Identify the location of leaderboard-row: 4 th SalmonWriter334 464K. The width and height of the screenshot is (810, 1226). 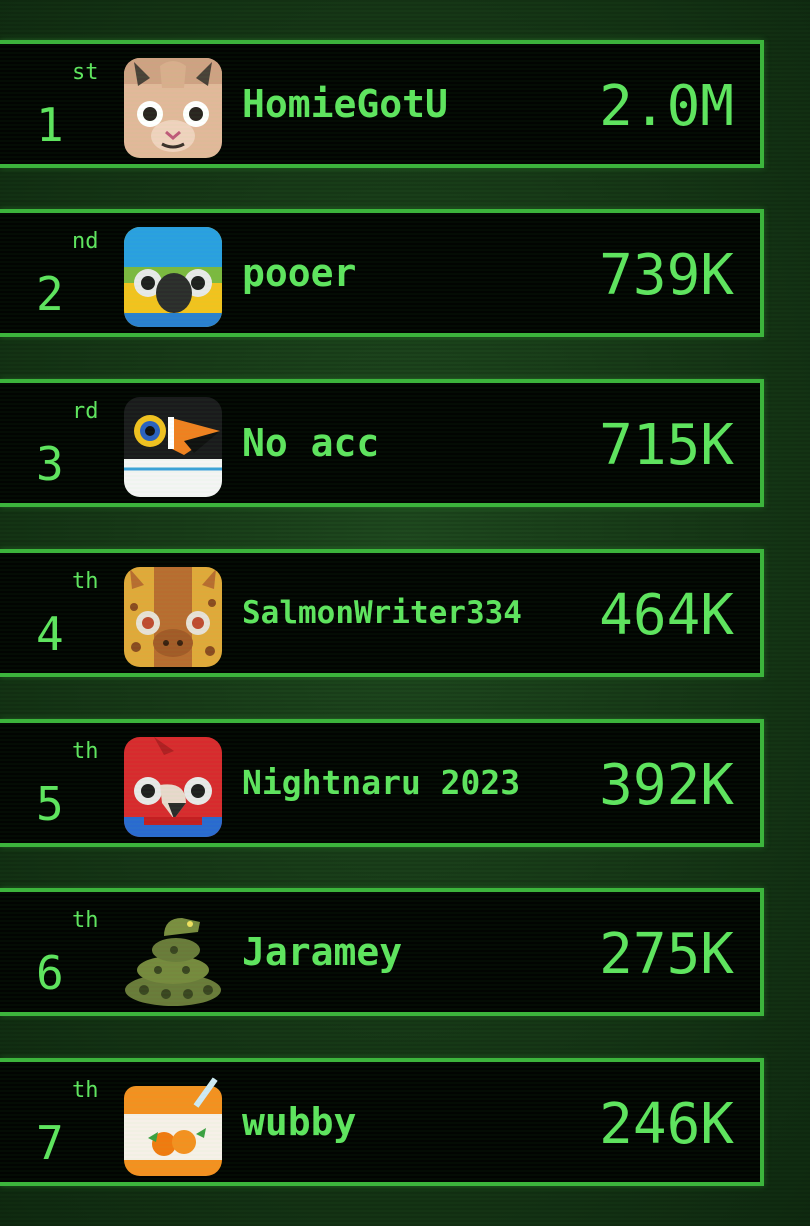
(382, 613).